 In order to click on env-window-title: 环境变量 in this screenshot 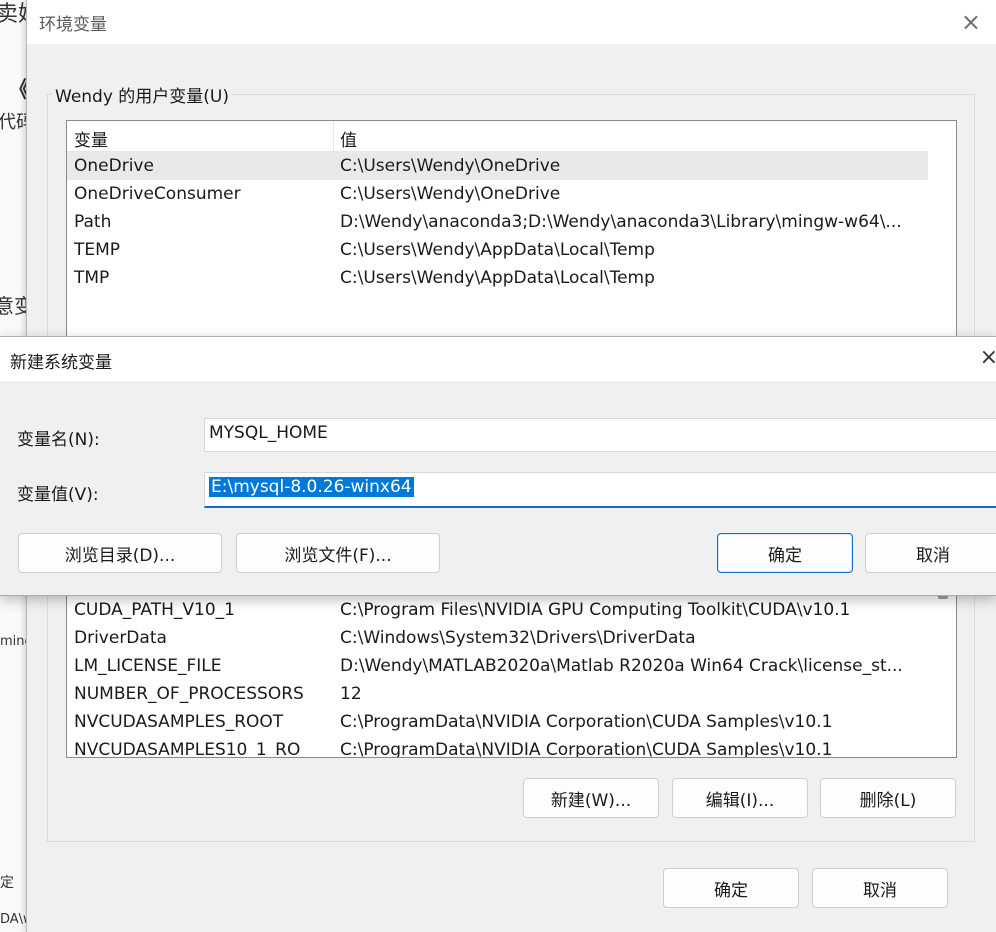, I will do `click(73, 25)`.